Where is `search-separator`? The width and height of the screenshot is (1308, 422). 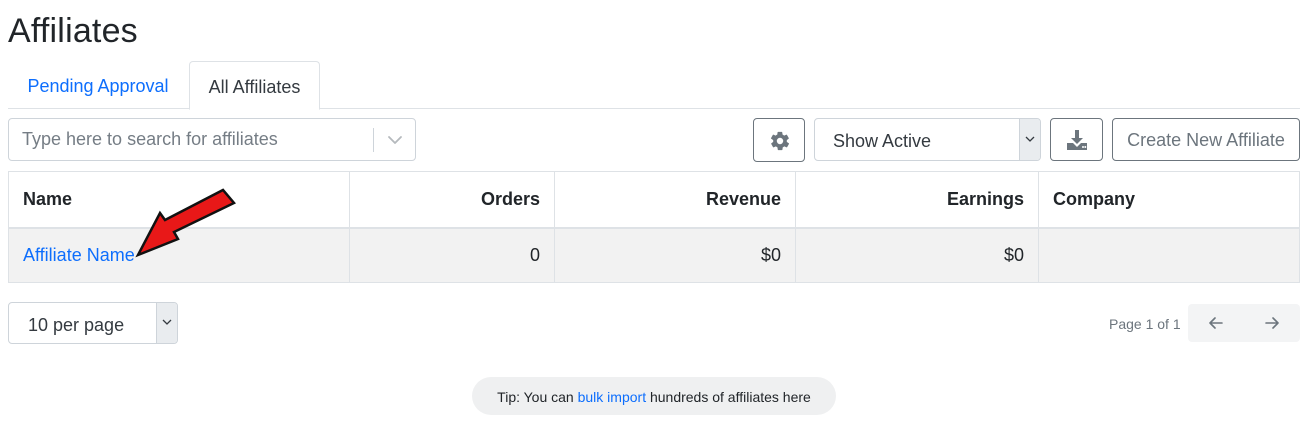 search-separator is located at coordinates (373, 140).